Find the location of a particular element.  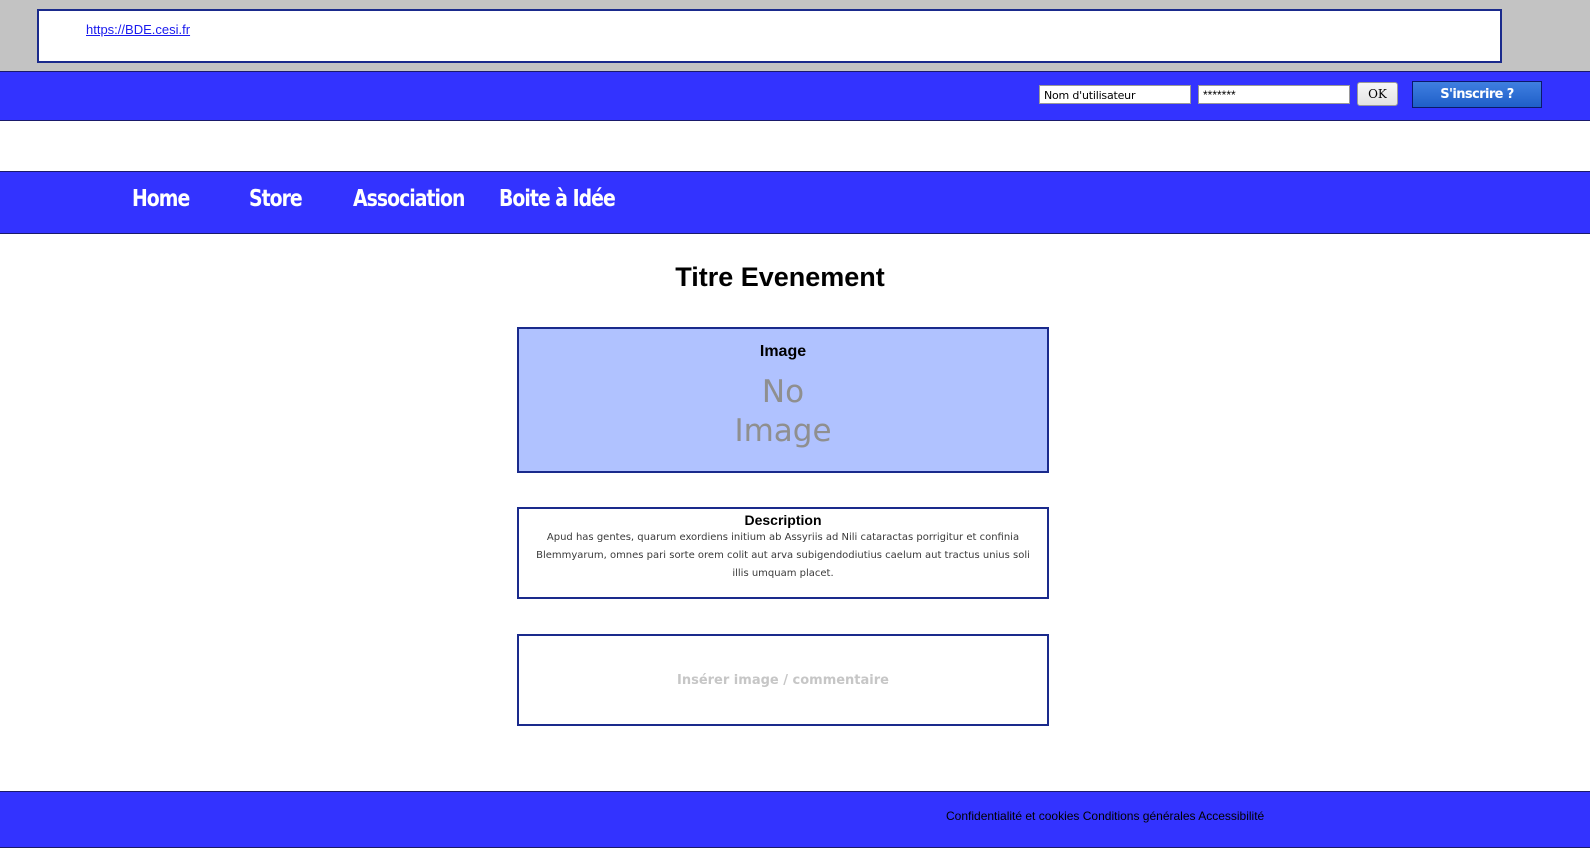

nav-item-idea-box: Boite à Idée is located at coordinates (557, 199).